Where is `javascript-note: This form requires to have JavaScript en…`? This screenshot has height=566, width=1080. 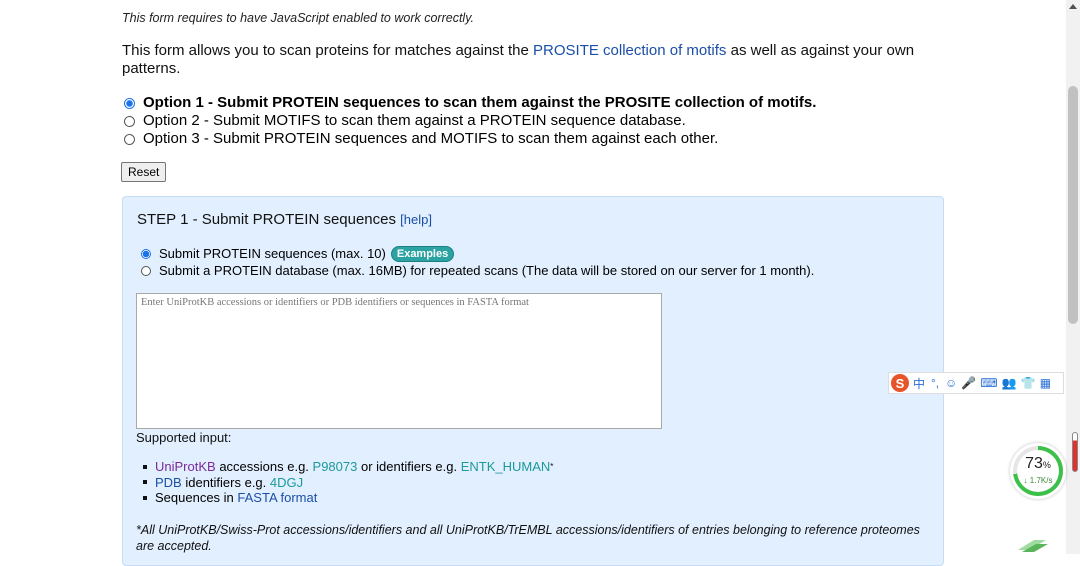
javascript-note: This form requires to have JavaScript en… is located at coordinates (298, 18).